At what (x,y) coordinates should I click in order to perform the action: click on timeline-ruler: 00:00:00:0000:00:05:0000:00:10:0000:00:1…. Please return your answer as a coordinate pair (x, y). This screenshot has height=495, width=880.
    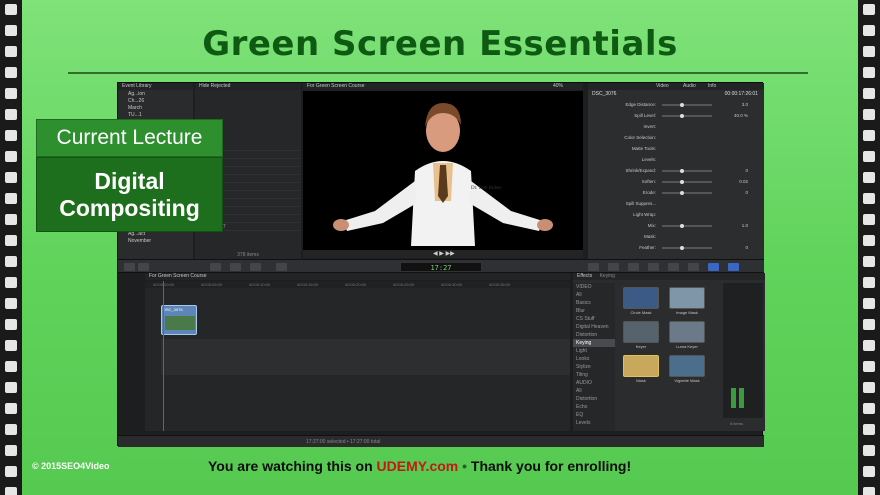
    Looking at the image, I should click on (357, 284).